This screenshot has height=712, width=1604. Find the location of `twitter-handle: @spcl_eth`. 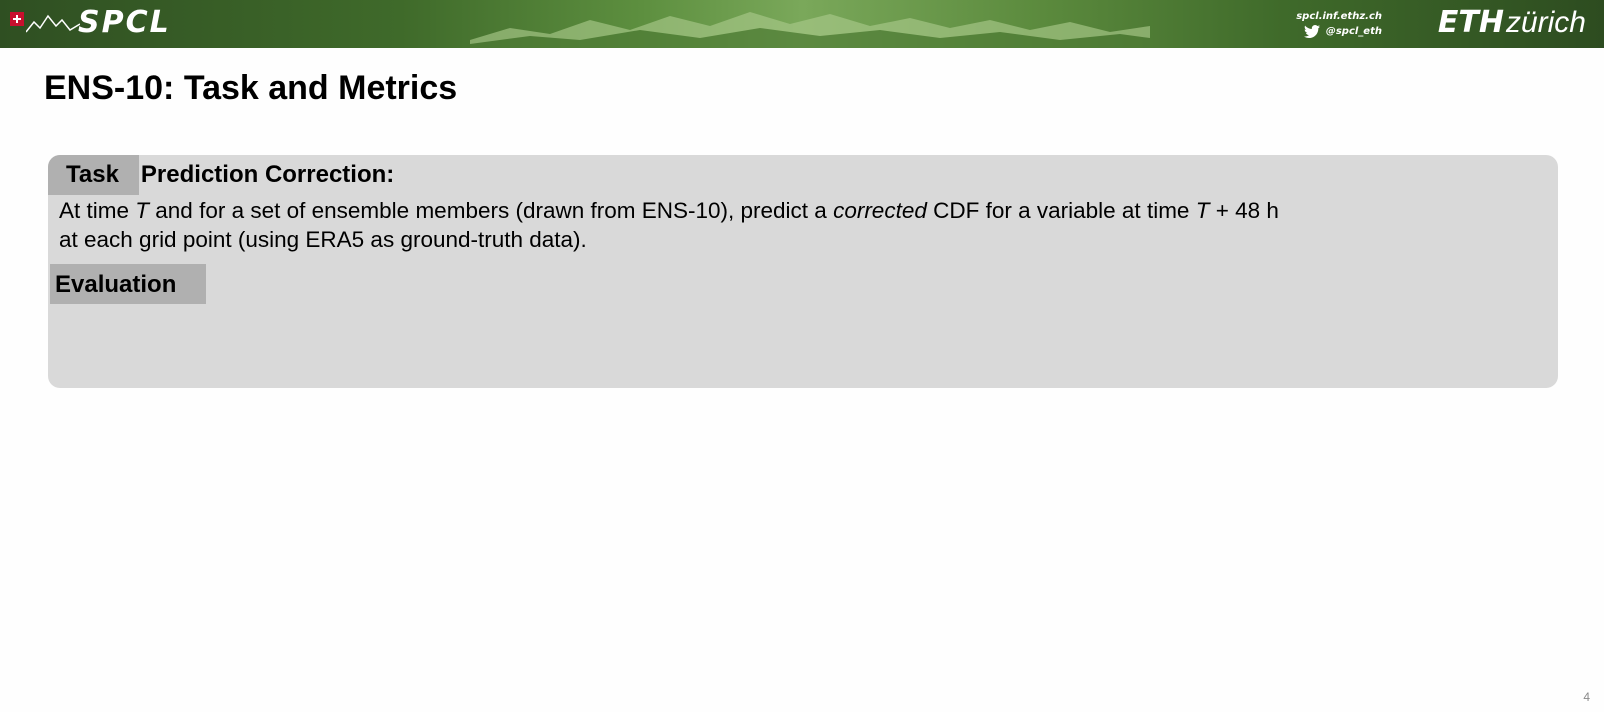

twitter-handle: @spcl_eth is located at coordinates (1353, 31).